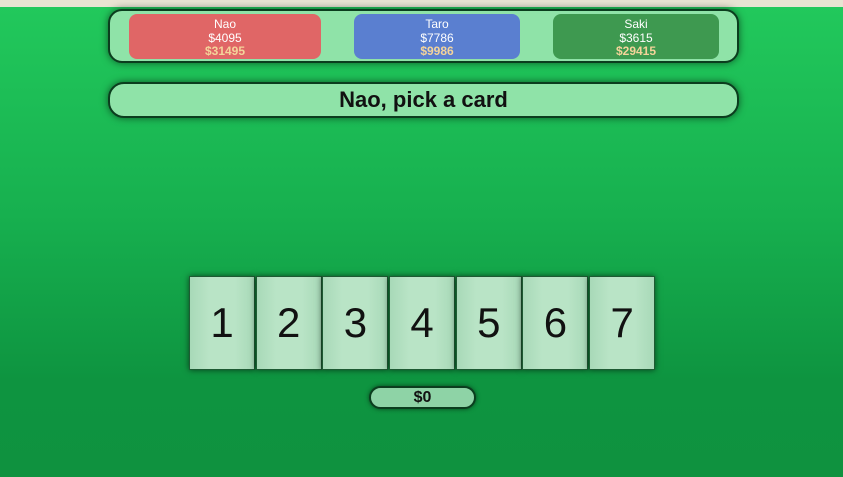  What do you see at coordinates (488, 323) in the screenshot?
I see `card-5: 5` at bounding box center [488, 323].